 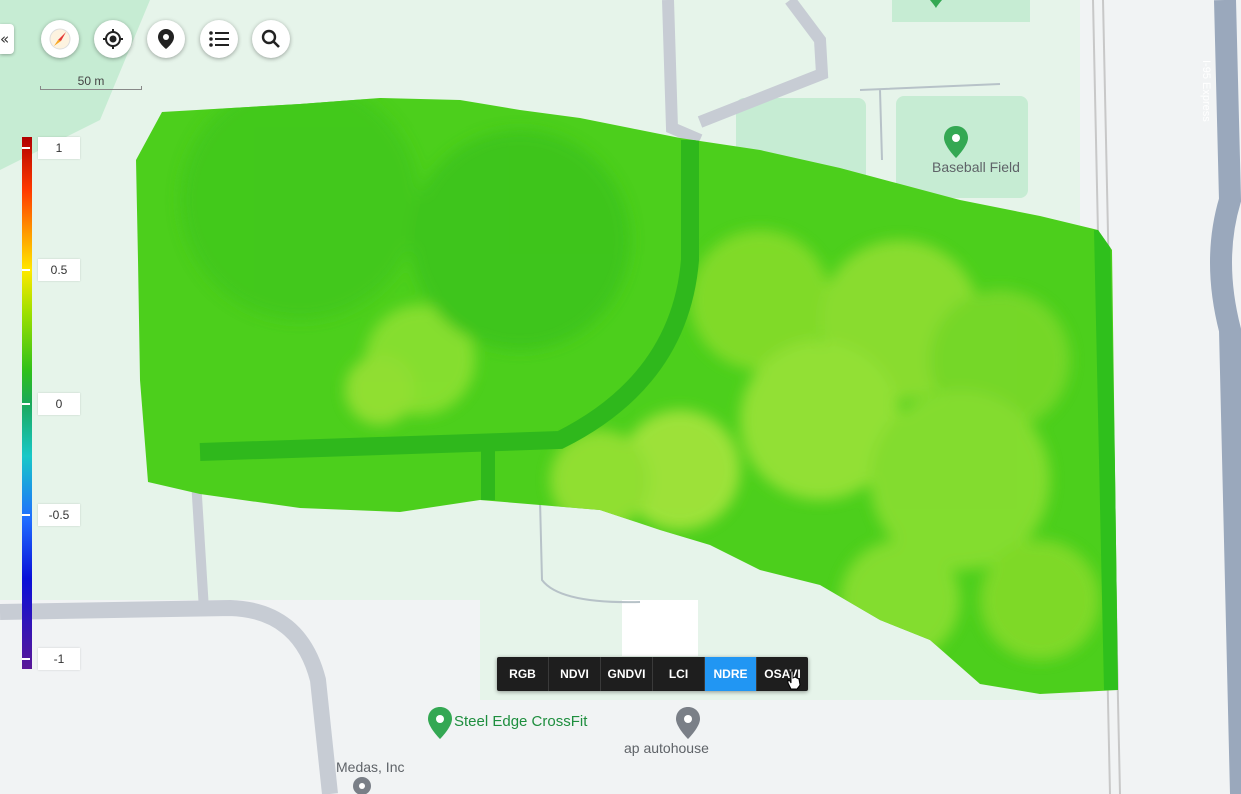 I want to click on cursor-hand-icon, so click(x=794, y=680).